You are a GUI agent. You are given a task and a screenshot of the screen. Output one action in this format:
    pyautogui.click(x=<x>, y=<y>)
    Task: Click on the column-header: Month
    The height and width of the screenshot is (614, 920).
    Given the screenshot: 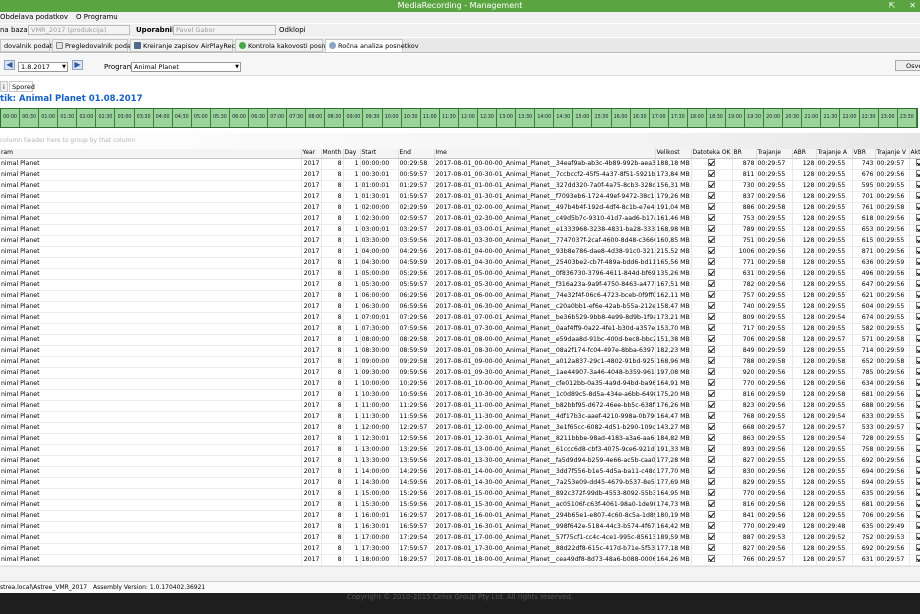 What is the action you would take?
    pyautogui.click(x=332, y=154)
    